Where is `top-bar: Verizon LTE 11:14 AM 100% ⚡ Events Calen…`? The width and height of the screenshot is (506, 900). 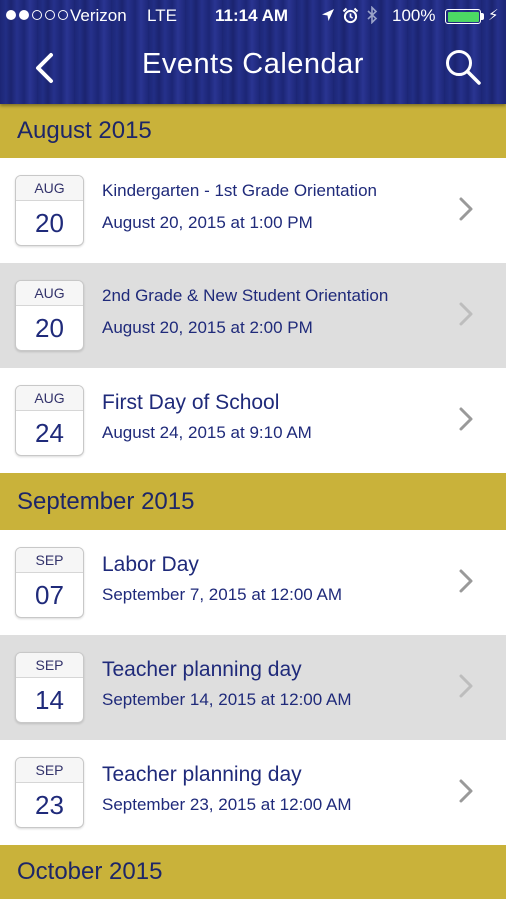 top-bar: Verizon LTE 11:14 AM 100% ⚡ Events Calen… is located at coordinates (253, 52).